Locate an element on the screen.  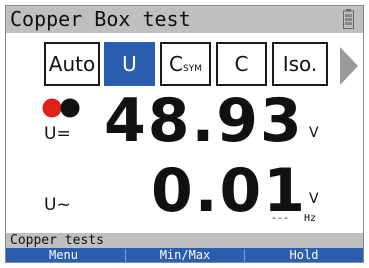
ac-voltage-unit: V is located at coordinates (314, 199).